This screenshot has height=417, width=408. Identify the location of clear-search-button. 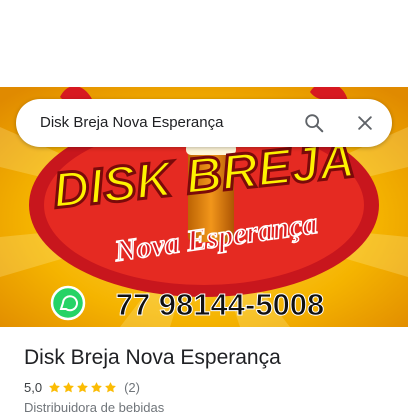
(365, 123).